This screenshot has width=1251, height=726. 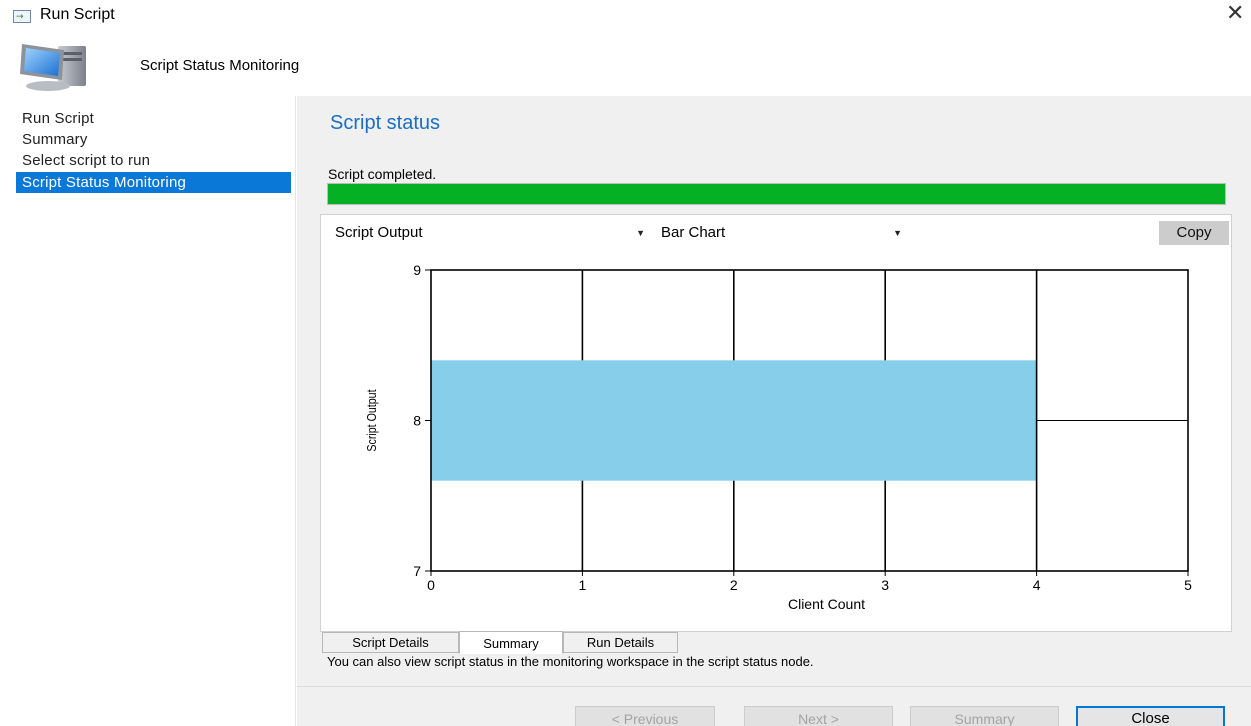 I want to click on summary-button: Summary, so click(x=984, y=716).